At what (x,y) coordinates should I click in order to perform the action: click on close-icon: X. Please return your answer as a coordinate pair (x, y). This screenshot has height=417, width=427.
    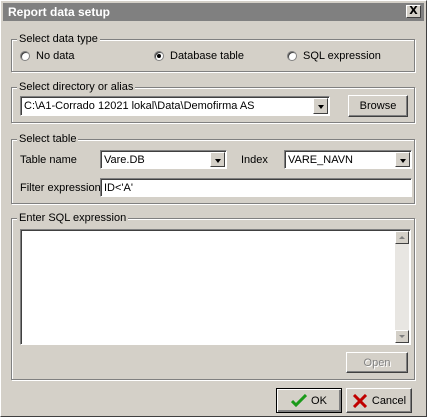
    Looking at the image, I should click on (413, 10).